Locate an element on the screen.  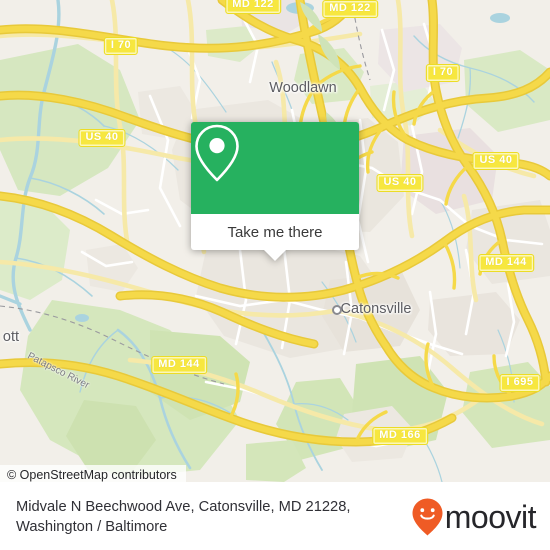
take-me-there-label: Take me there is located at coordinates (275, 232).